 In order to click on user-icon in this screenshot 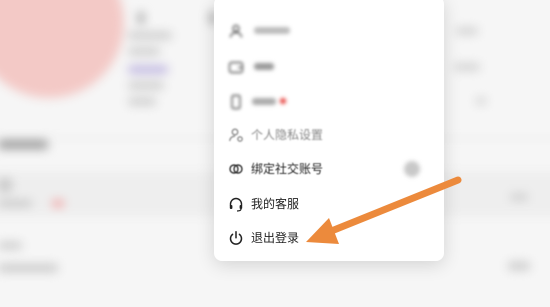, I will do `click(236, 31)`.